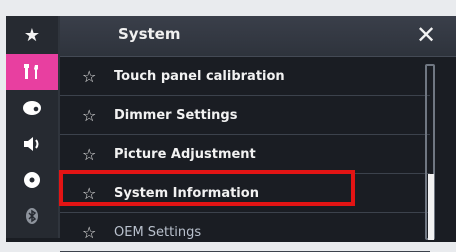 This screenshot has width=456, height=252. What do you see at coordinates (32, 216) in the screenshot?
I see `bluetooth-icon` at bounding box center [32, 216].